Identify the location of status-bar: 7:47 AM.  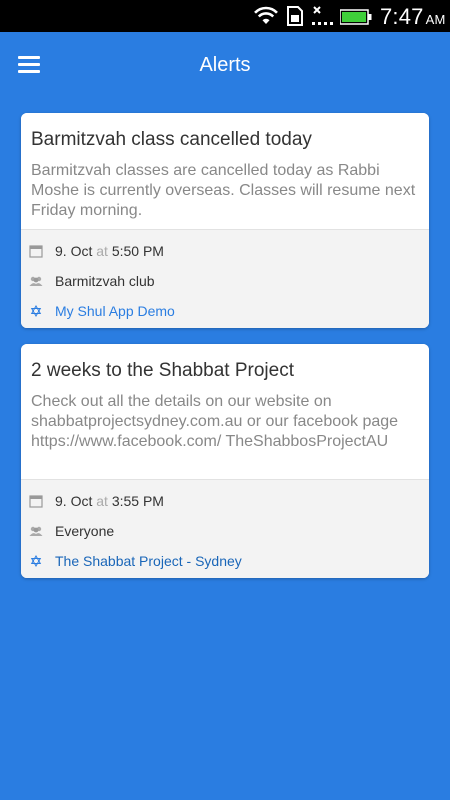
(225, 16).